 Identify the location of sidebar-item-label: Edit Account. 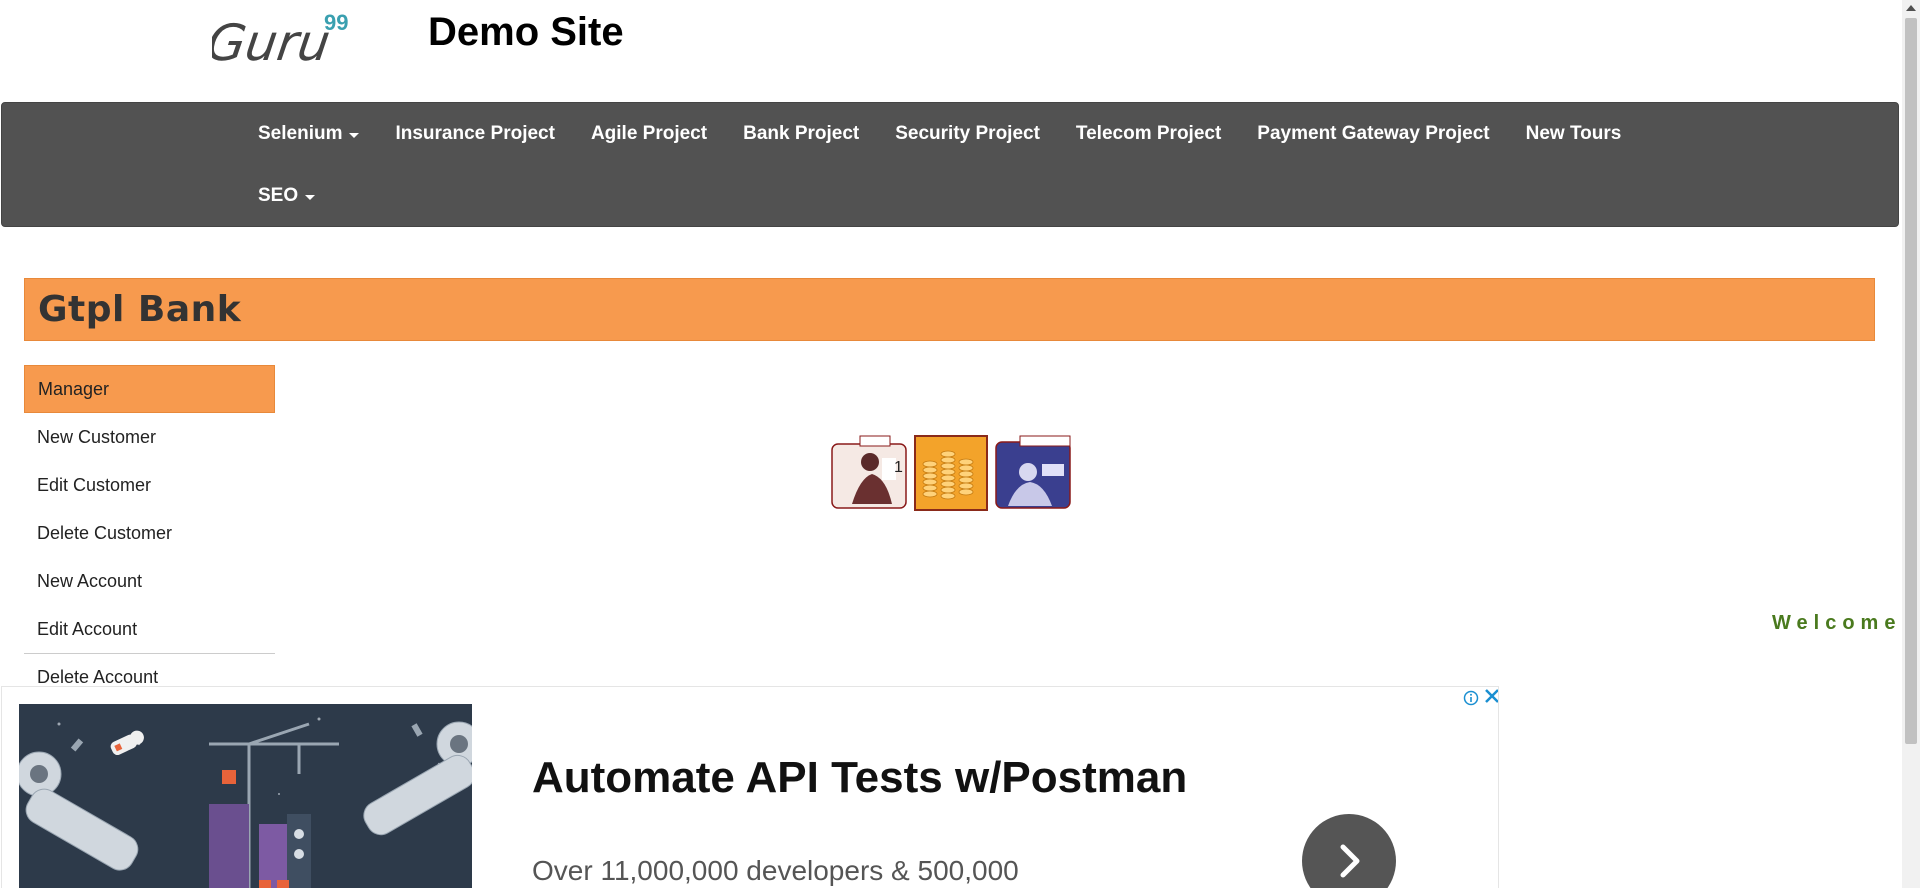
(87, 628).